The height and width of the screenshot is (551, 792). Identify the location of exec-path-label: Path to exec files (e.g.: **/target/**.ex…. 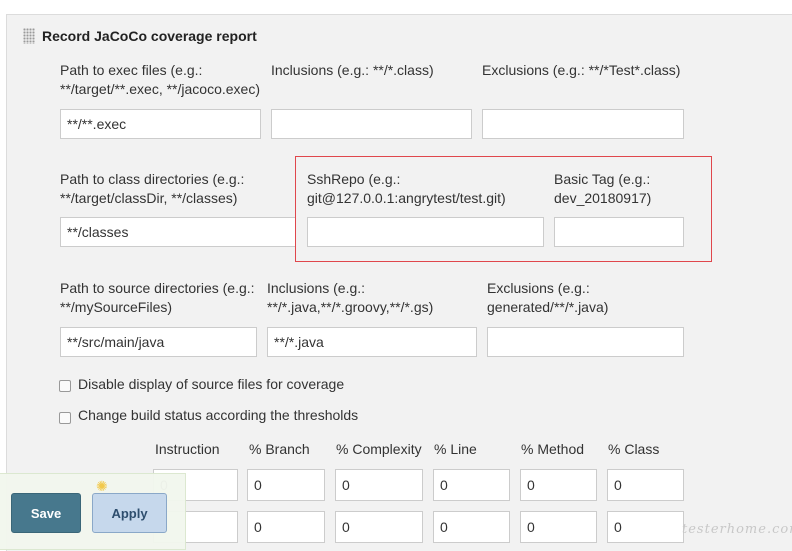
(160, 79).